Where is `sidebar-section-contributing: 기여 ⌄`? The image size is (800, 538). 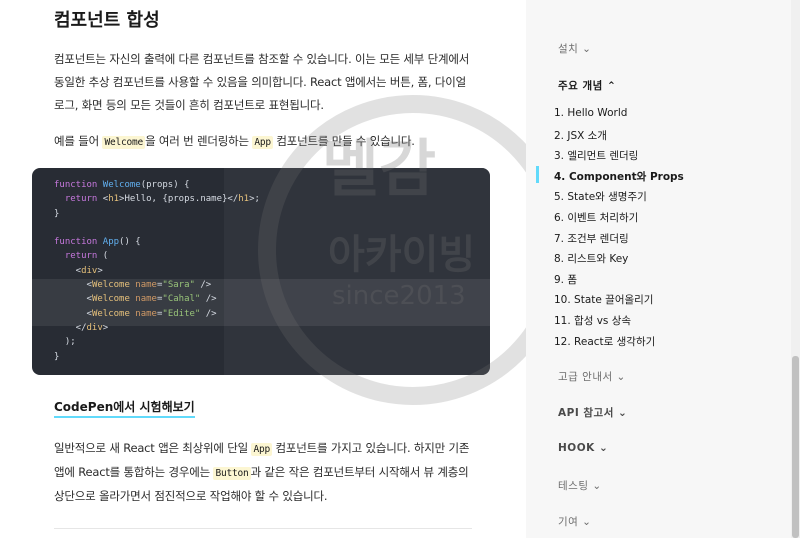 sidebar-section-contributing: 기여 ⌄ is located at coordinates (574, 521).